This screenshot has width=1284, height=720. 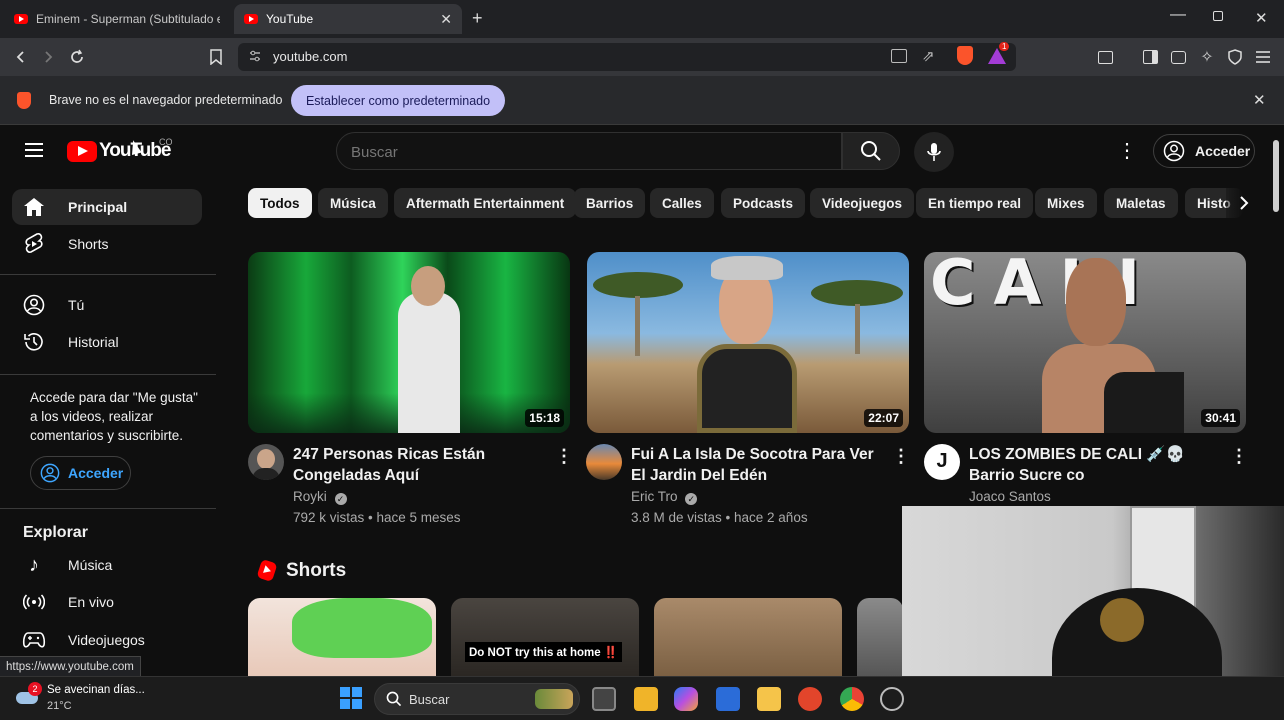 I want to click on settings-icon, so click(x=892, y=699).